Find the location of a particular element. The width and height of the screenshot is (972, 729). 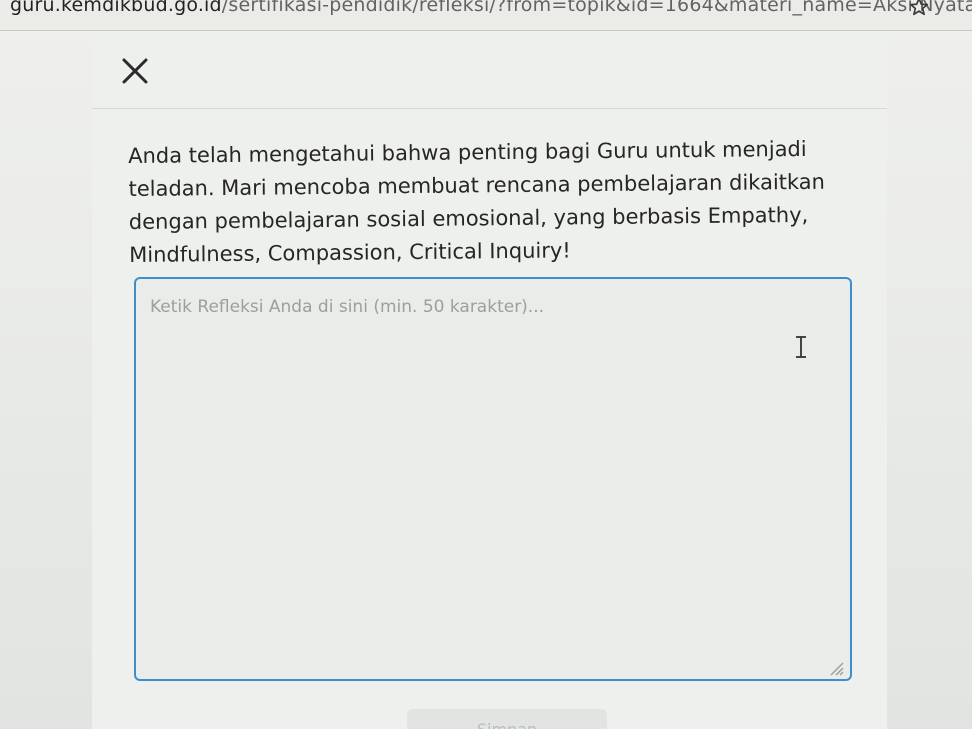

save-button: Simpan is located at coordinates (507, 719).